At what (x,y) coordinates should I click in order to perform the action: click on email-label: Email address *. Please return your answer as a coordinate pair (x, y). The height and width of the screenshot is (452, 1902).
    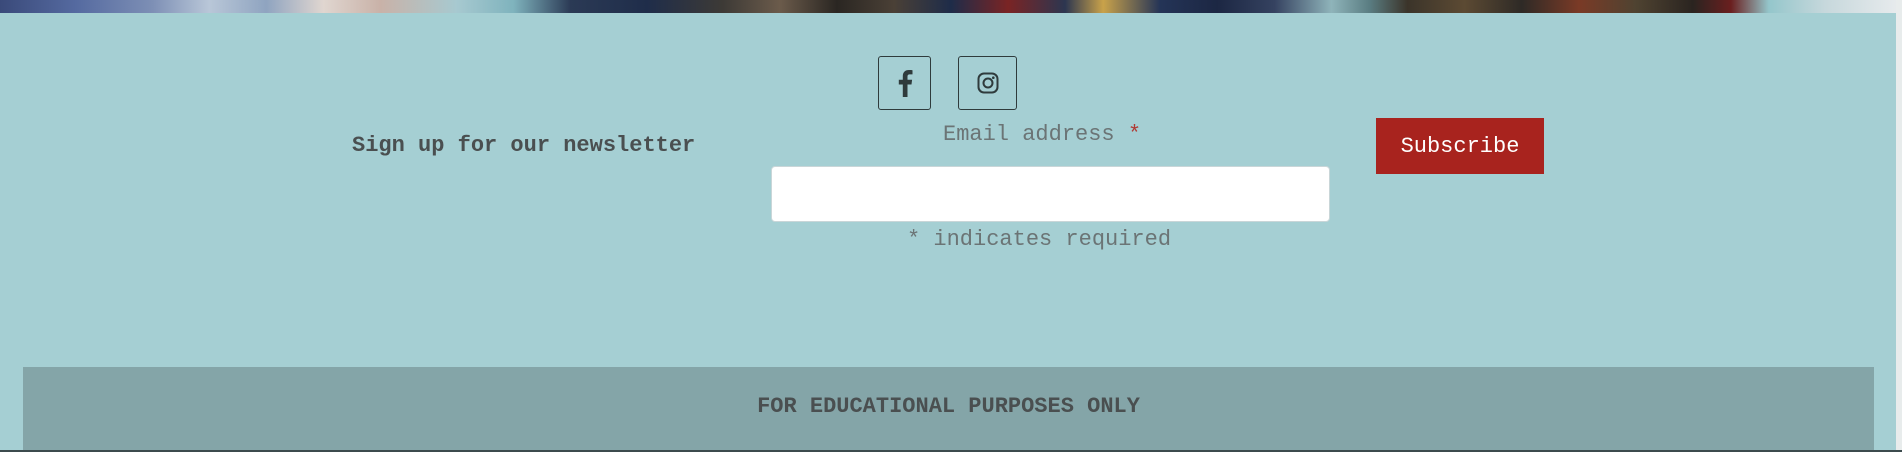
    Looking at the image, I should click on (1042, 134).